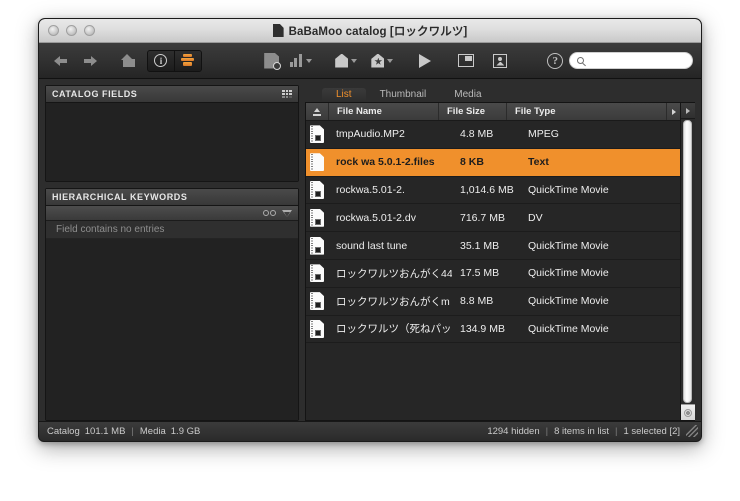 This screenshot has height=501, width=740. I want to click on hierarchical-keywords-body: Field contains no entries, so click(172, 320).